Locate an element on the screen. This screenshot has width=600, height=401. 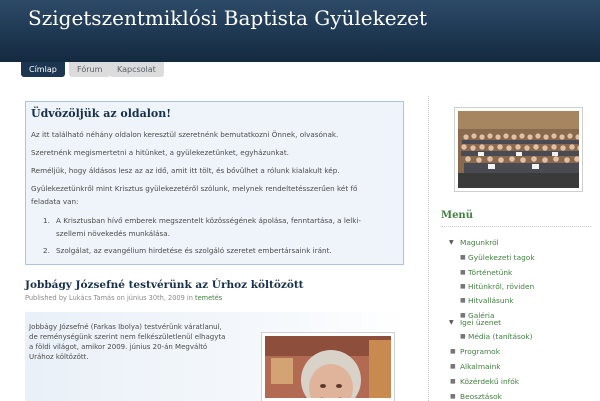
menu-divider is located at coordinates (516, 226).